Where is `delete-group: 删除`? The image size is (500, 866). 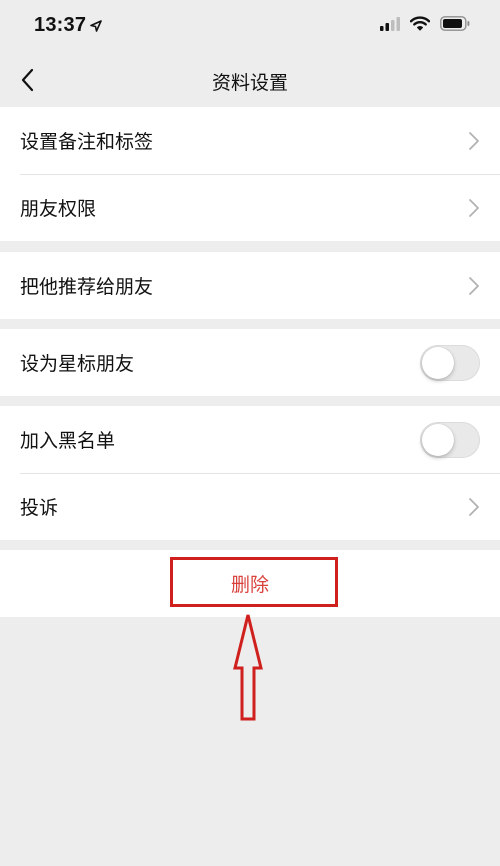
delete-group: 删除 is located at coordinates (250, 583).